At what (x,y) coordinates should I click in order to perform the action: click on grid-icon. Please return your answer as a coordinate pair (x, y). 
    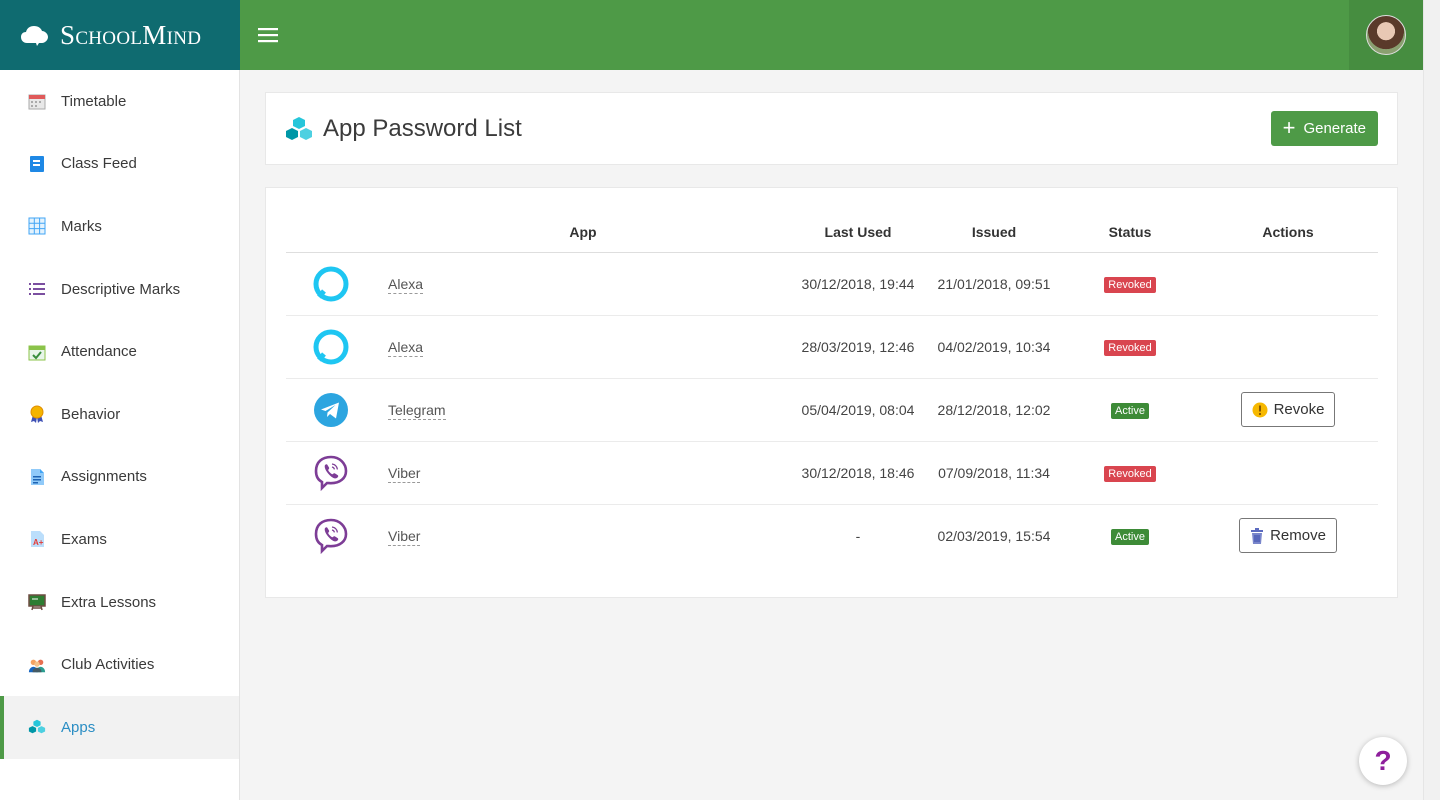
    Looking at the image, I should click on (37, 226).